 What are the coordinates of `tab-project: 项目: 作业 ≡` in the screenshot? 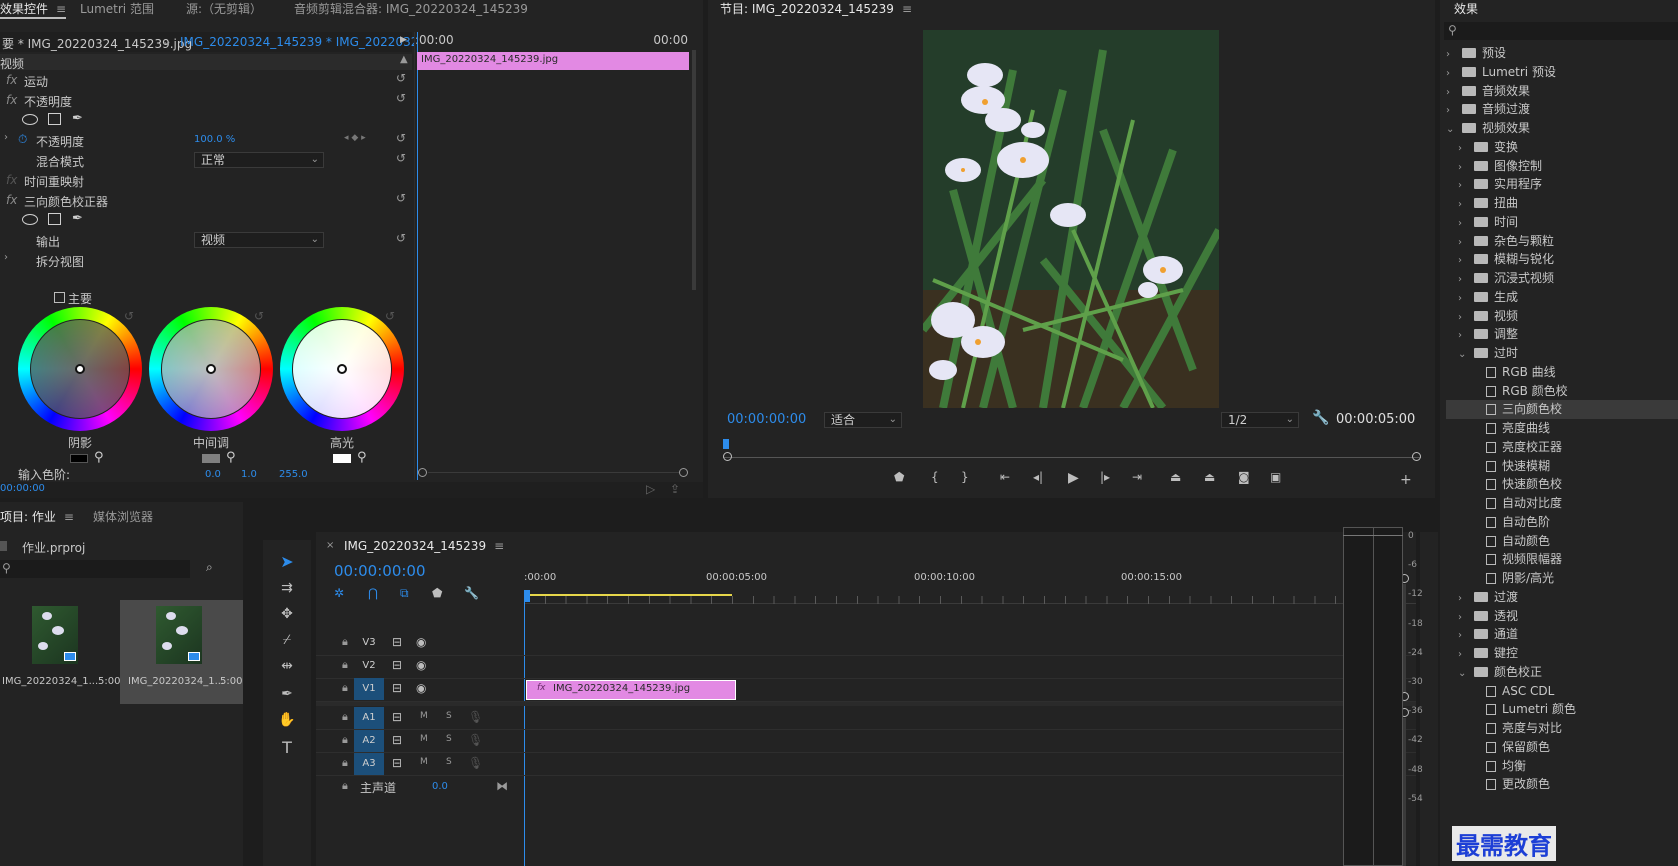 It's located at (37, 516).